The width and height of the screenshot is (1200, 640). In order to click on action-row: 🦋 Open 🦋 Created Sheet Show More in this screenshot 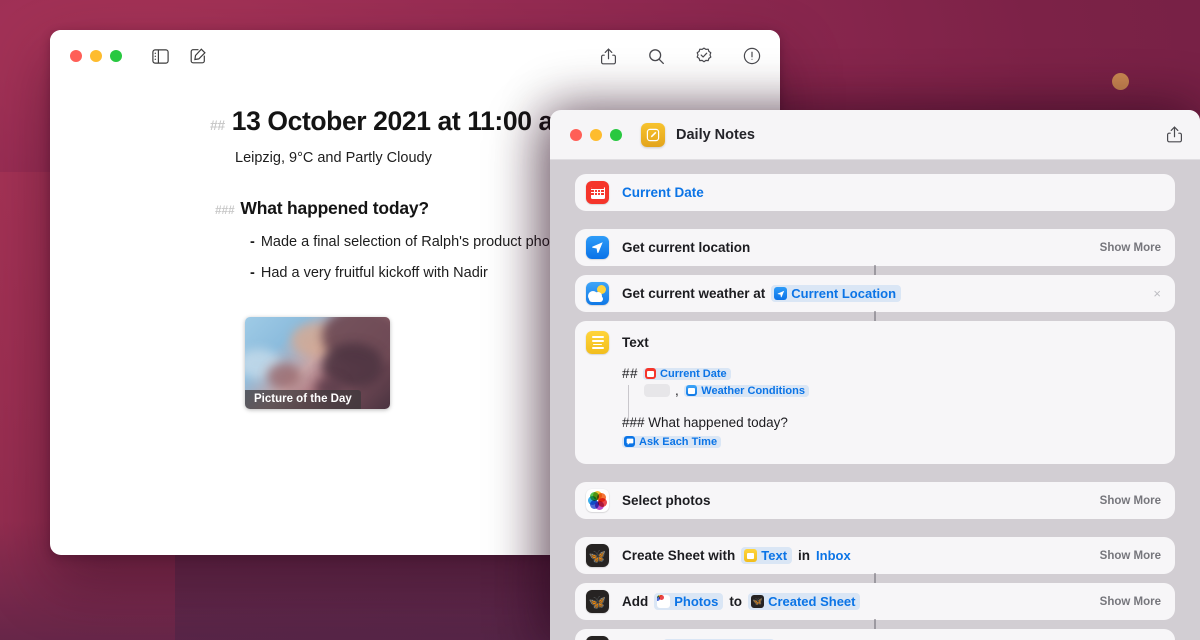, I will do `click(875, 634)`.